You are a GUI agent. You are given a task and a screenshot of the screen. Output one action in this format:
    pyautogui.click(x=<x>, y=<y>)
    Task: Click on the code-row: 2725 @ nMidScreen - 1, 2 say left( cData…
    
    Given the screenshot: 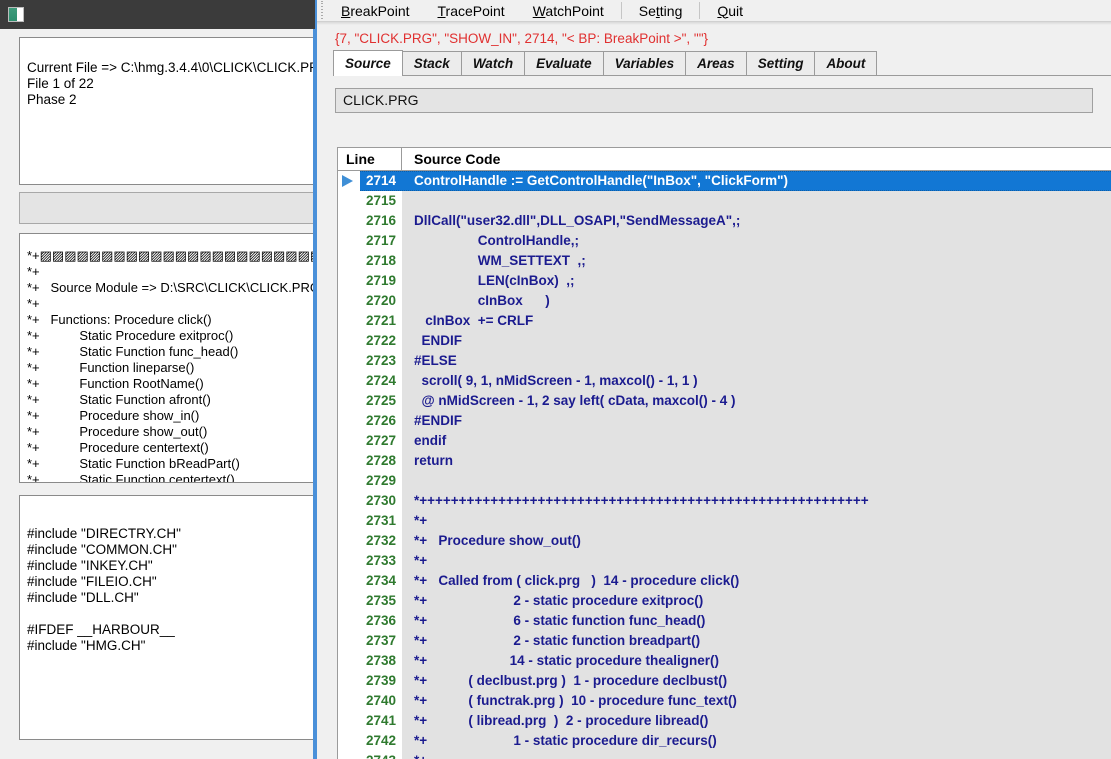 What is the action you would take?
    pyautogui.click(x=724, y=401)
    